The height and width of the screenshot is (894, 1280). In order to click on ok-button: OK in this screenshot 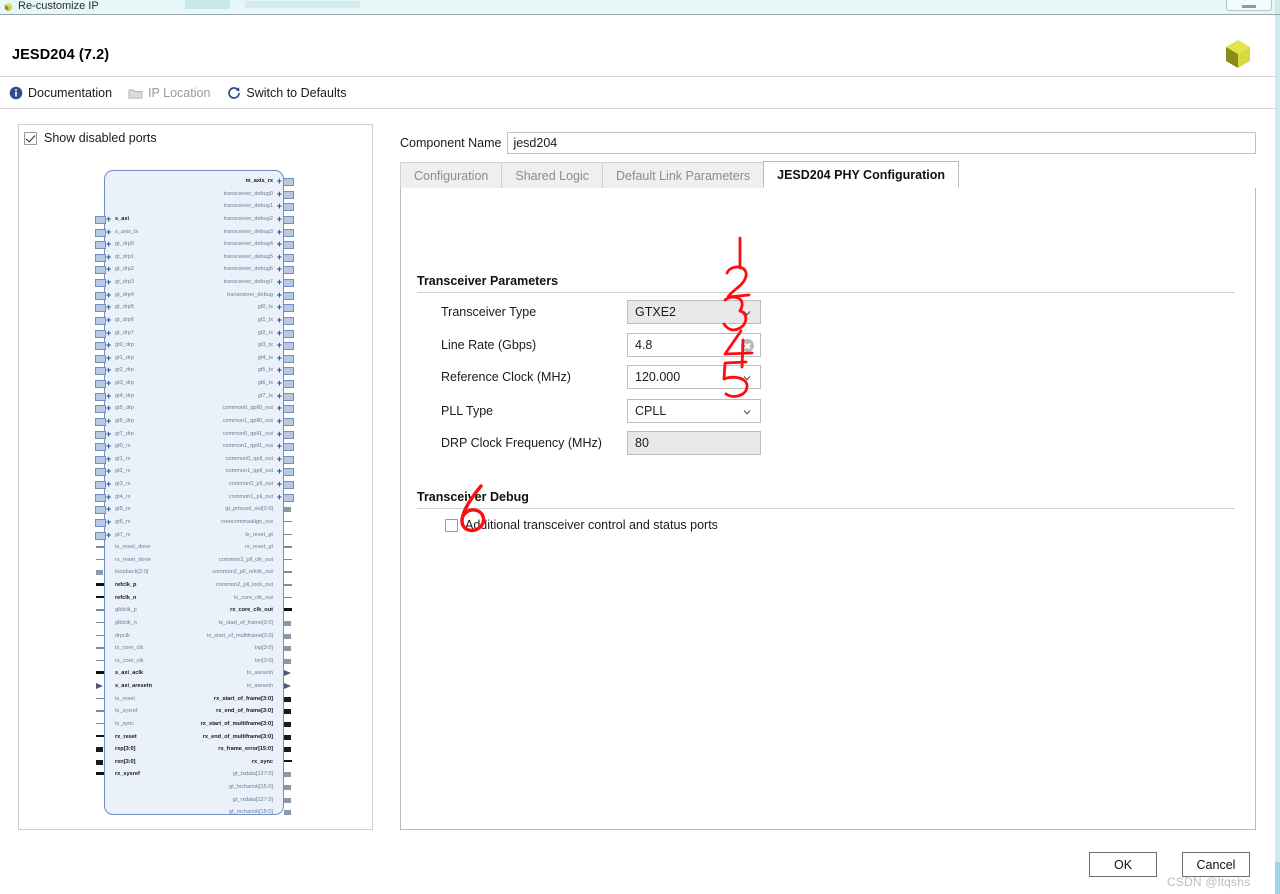, I will do `click(1123, 864)`.